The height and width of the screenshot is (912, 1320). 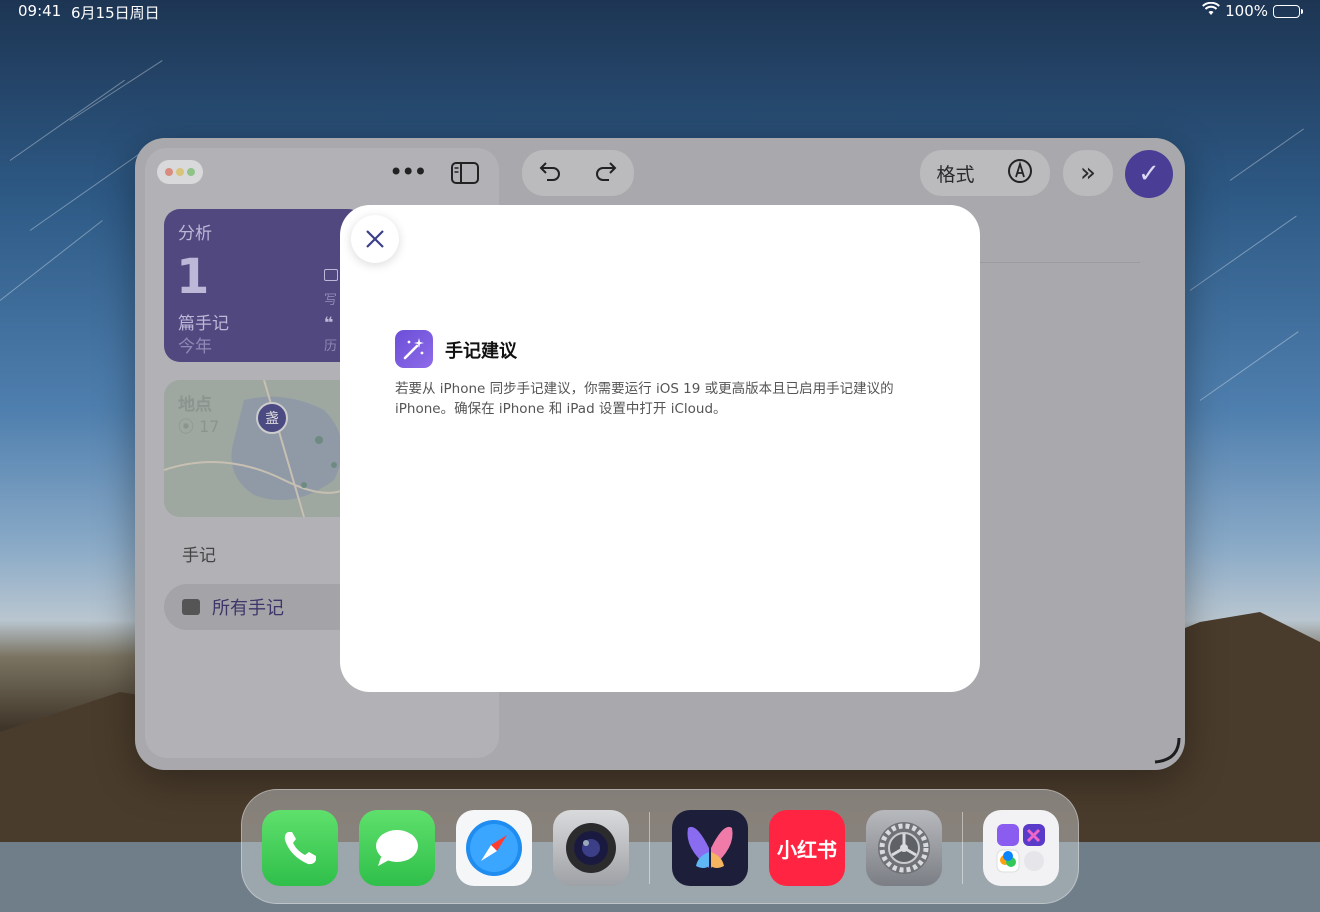 I want to click on settings-app, so click(x=904, y=848).